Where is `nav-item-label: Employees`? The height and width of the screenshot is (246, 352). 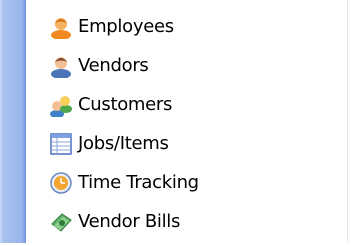
nav-item-label: Employees is located at coordinates (126, 26).